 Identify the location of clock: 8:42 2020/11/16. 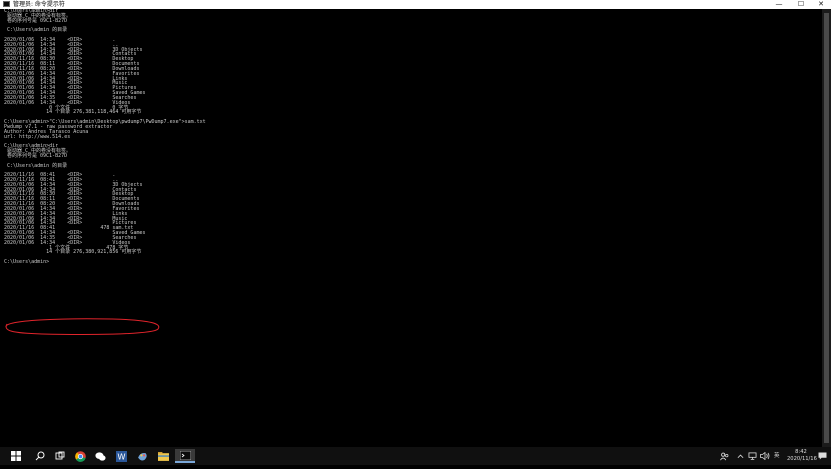
(802, 456).